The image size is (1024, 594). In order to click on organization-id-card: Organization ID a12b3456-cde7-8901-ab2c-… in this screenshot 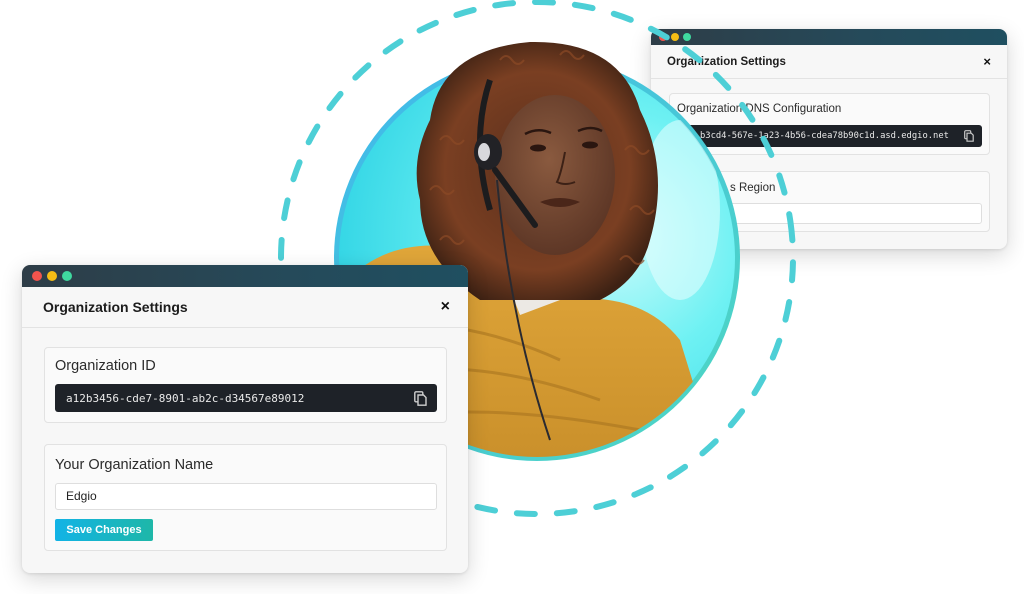, I will do `click(245, 385)`.